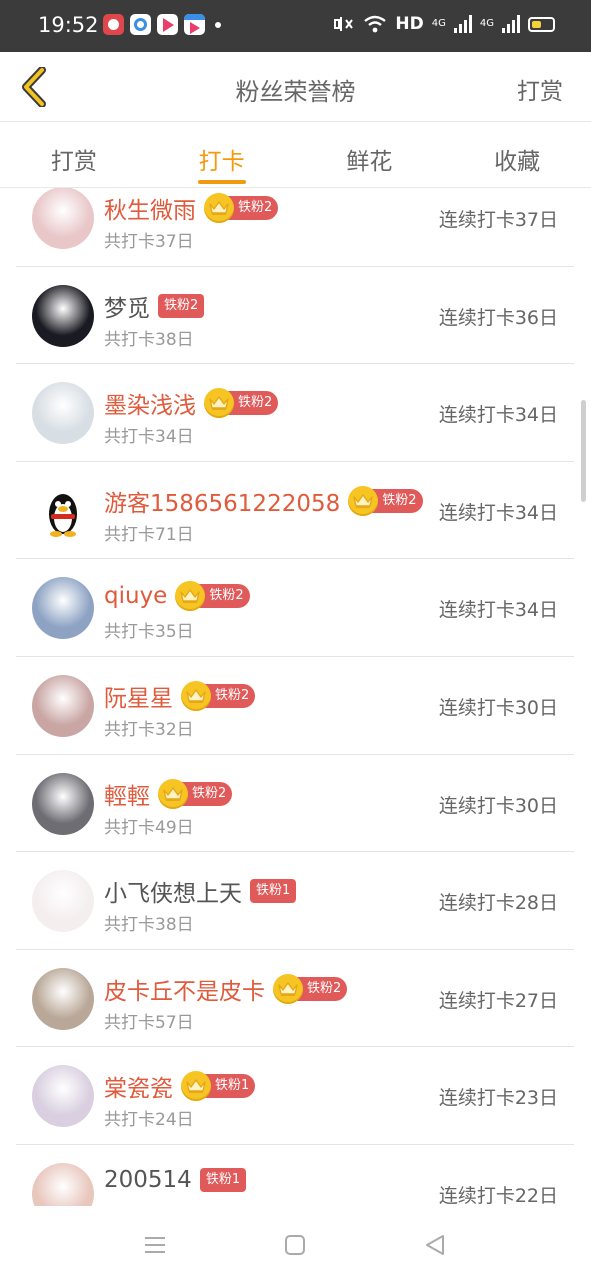  I want to click on menu-button, so click(155, 1245).